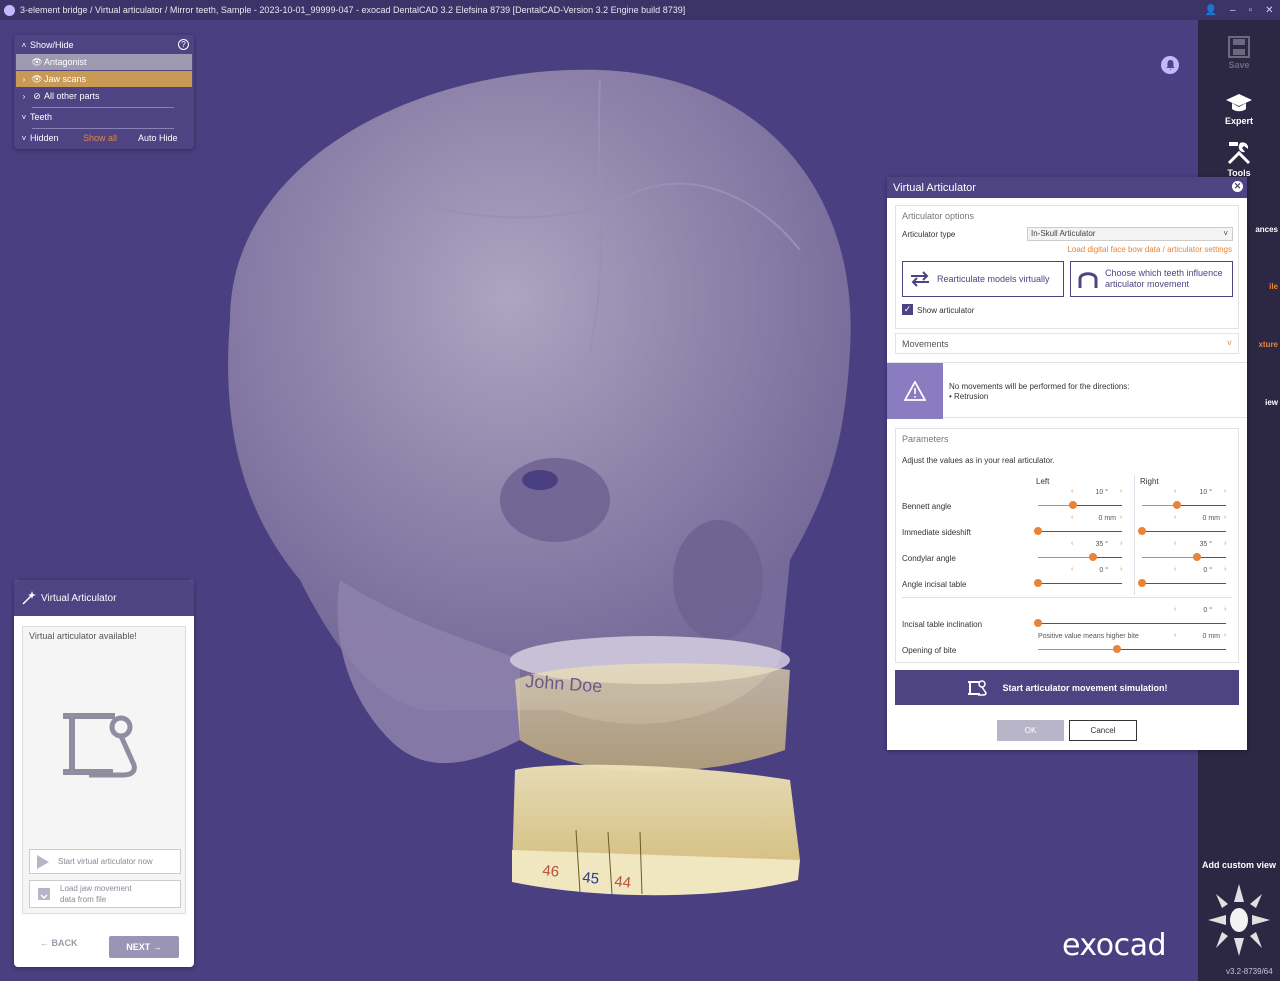 The image size is (1280, 981). What do you see at coordinates (105, 861) in the screenshot?
I see `start-va-button: Start virtual articulator now` at bounding box center [105, 861].